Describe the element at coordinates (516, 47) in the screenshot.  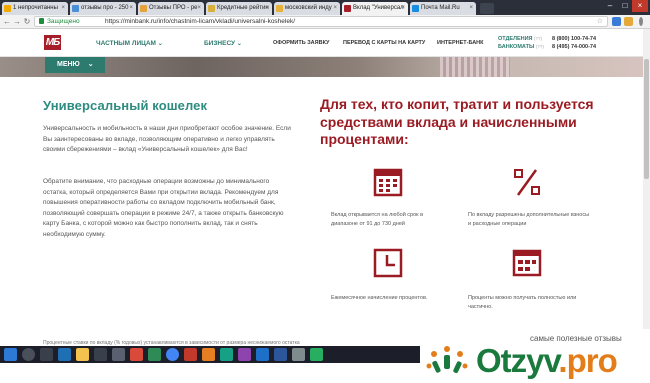
I see `atms-link: БАНКОМАТЫ` at that location.